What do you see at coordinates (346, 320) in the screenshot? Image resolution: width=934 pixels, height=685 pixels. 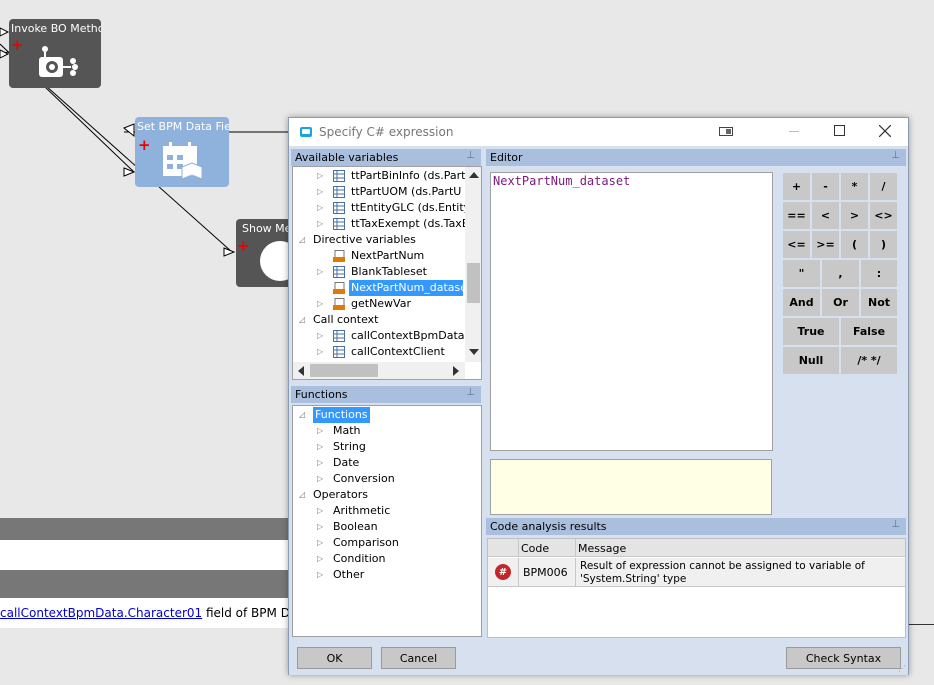 I see `tree-group: Call context` at bounding box center [346, 320].